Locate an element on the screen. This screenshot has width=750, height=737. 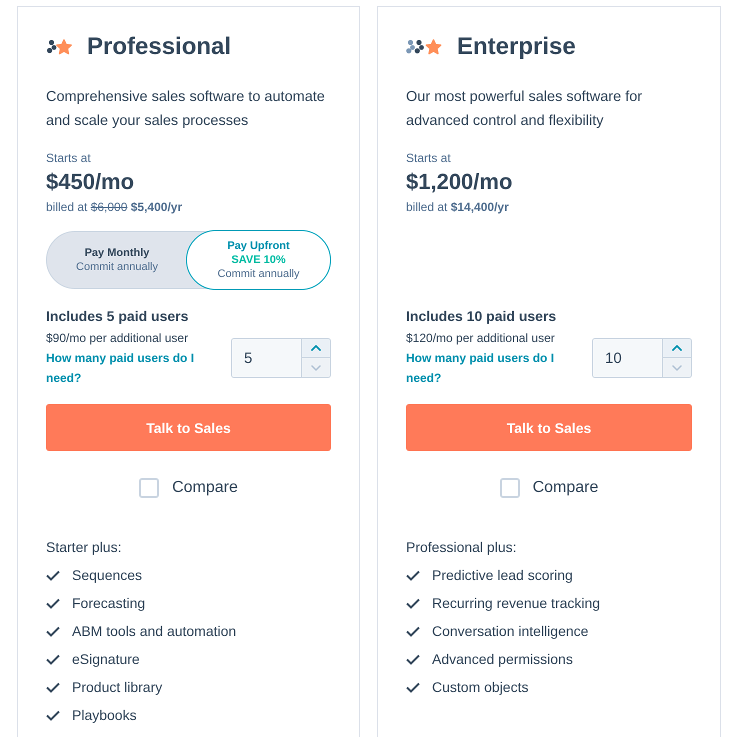
feature-label: Conversation intelligence is located at coordinates (510, 631).